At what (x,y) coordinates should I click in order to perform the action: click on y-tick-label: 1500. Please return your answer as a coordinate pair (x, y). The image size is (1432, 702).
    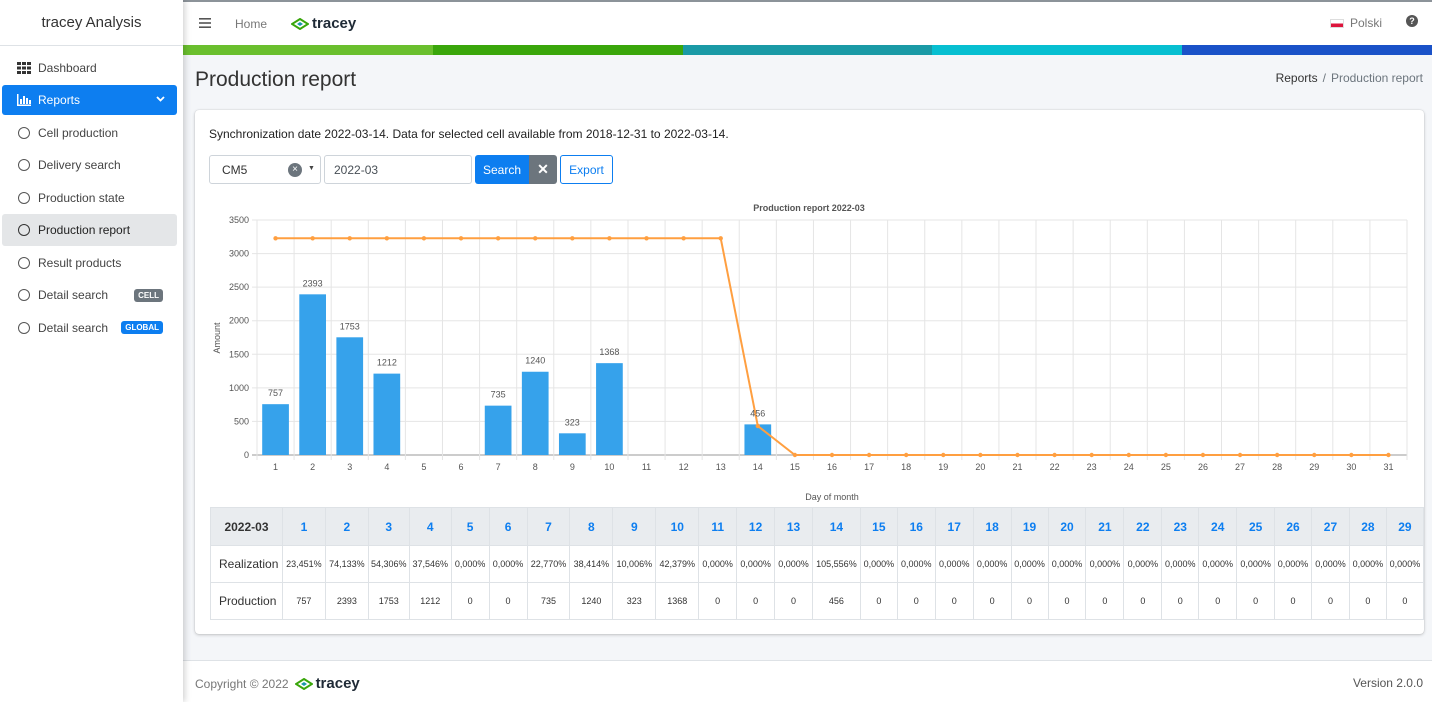
    Looking at the image, I should click on (239, 354).